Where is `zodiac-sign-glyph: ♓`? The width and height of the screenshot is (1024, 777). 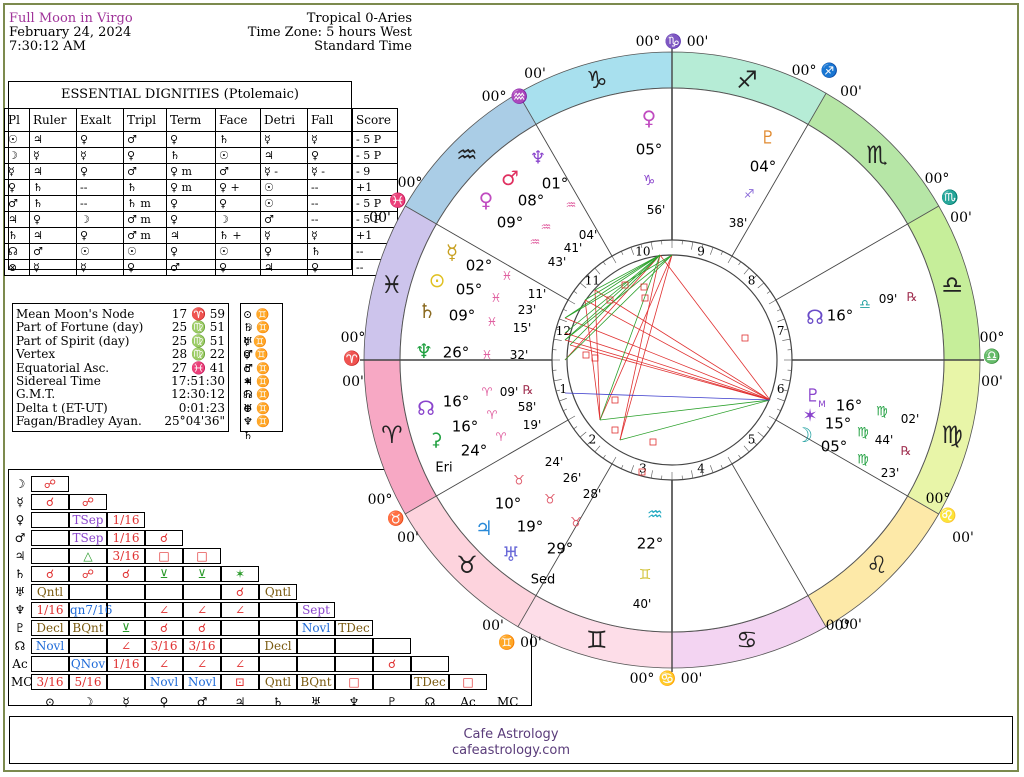
zodiac-sign-glyph: ♓ is located at coordinates (392, 285).